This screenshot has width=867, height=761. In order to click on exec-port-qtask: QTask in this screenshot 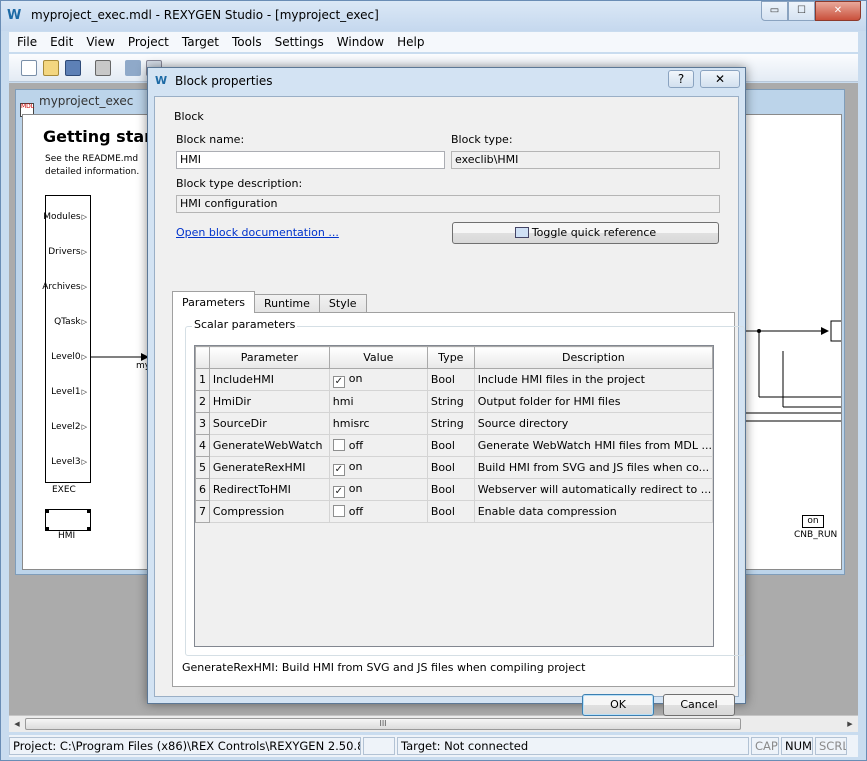, I will do `click(70, 322)`.